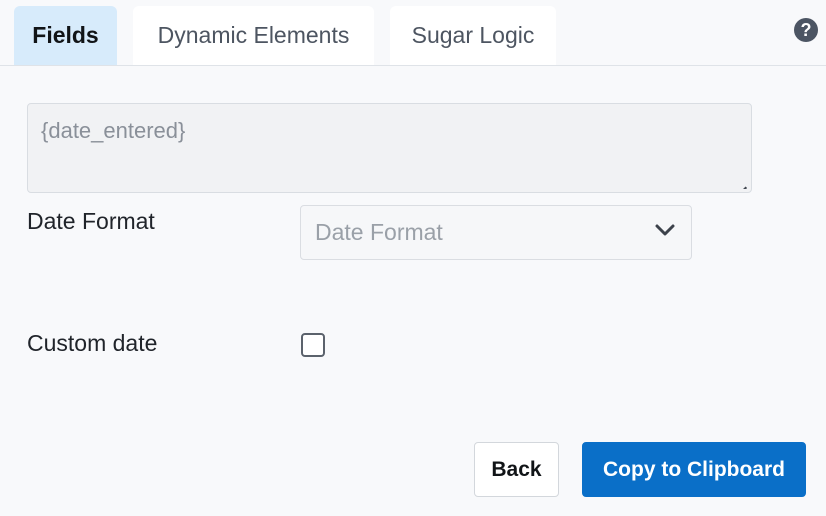 The width and height of the screenshot is (826, 516). What do you see at coordinates (253, 35) in the screenshot?
I see `tab-dynamic-elements: Dynamic Elements` at bounding box center [253, 35].